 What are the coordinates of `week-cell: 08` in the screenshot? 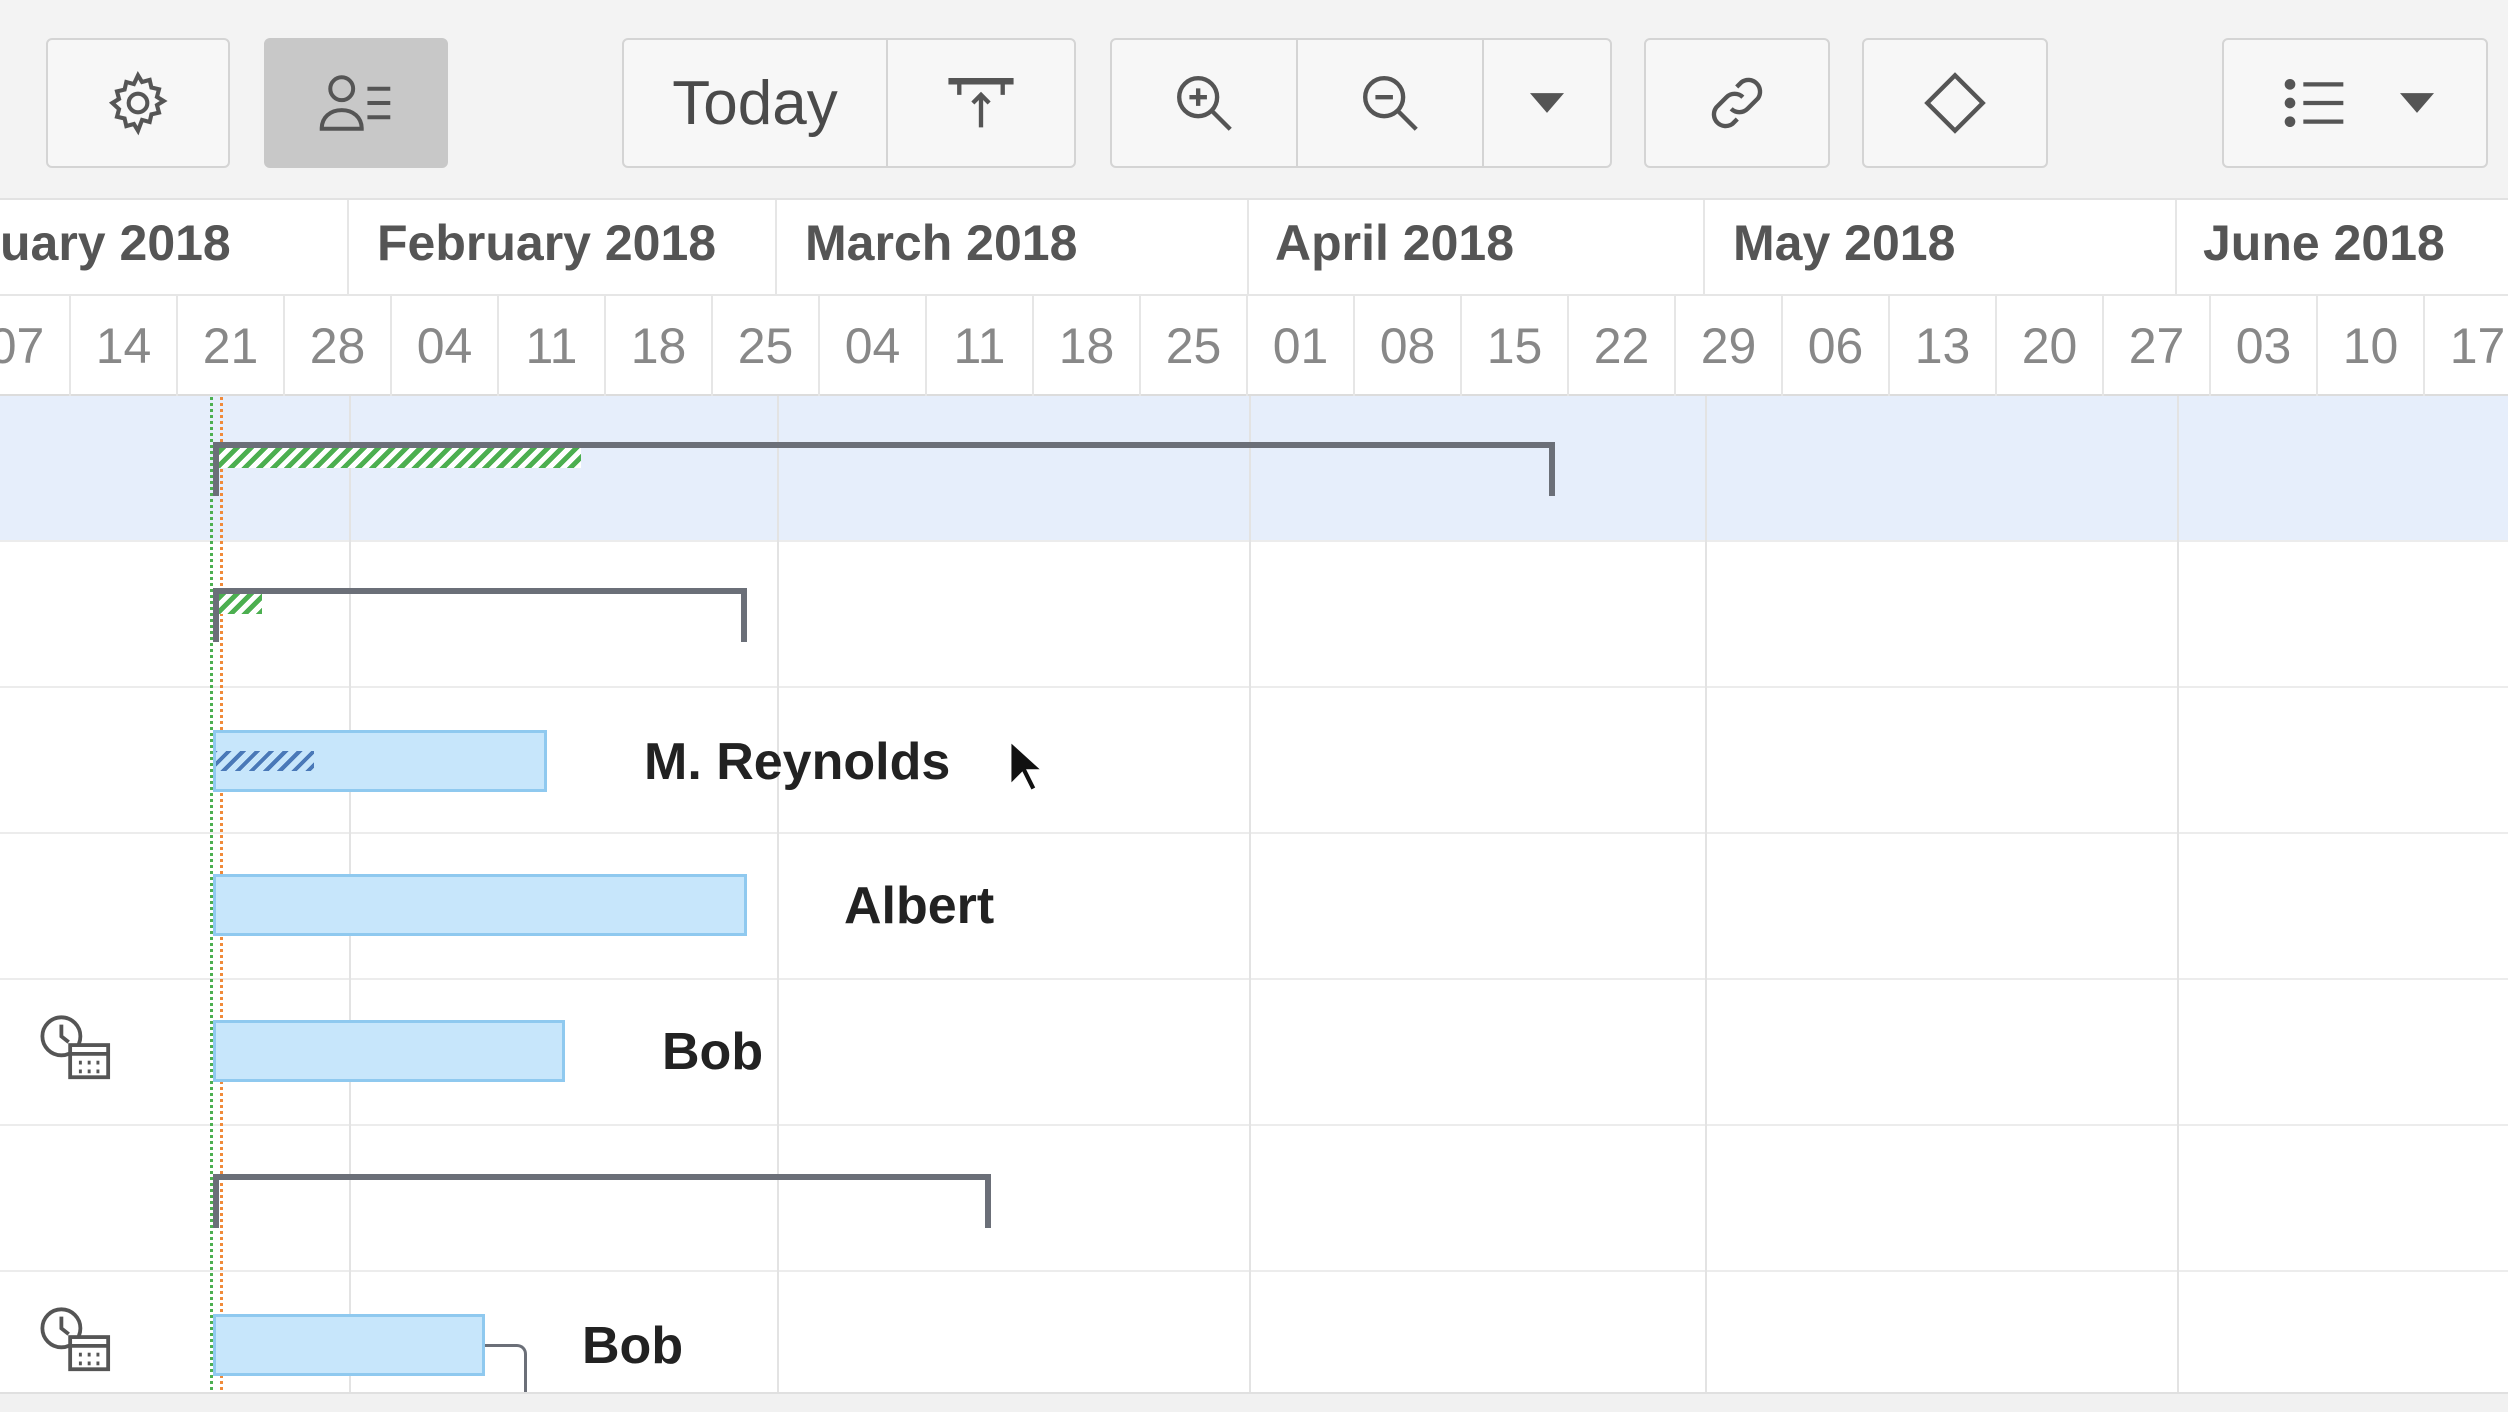 It's located at (1408, 346).